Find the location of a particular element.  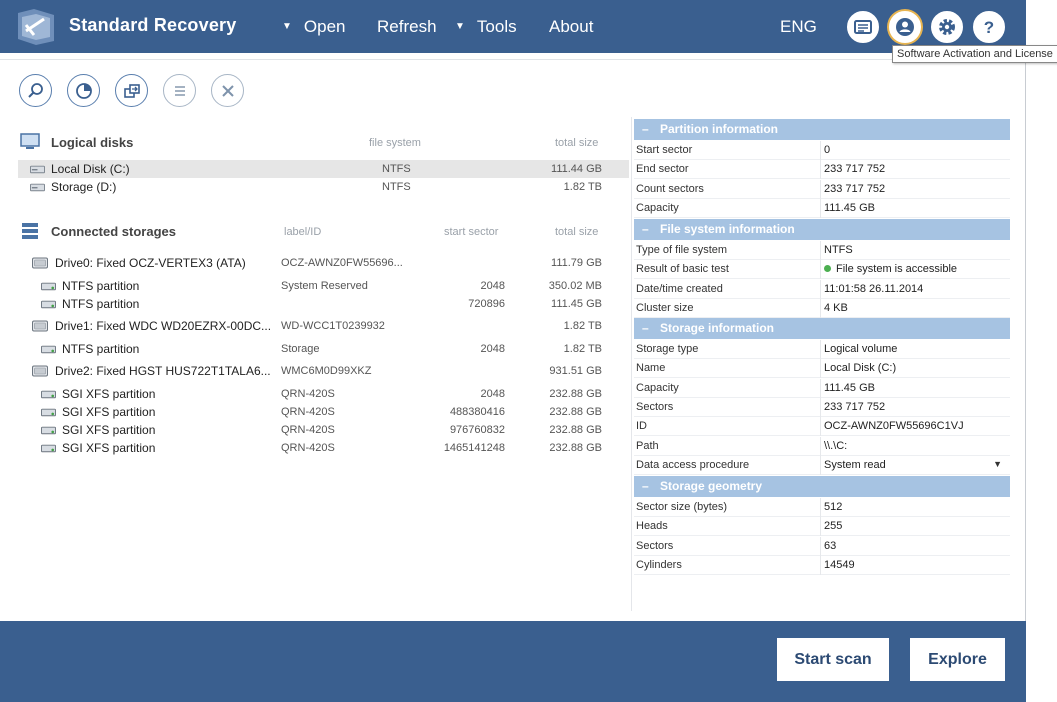

menu-tools: ▼ Tools is located at coordinates (486, 27).